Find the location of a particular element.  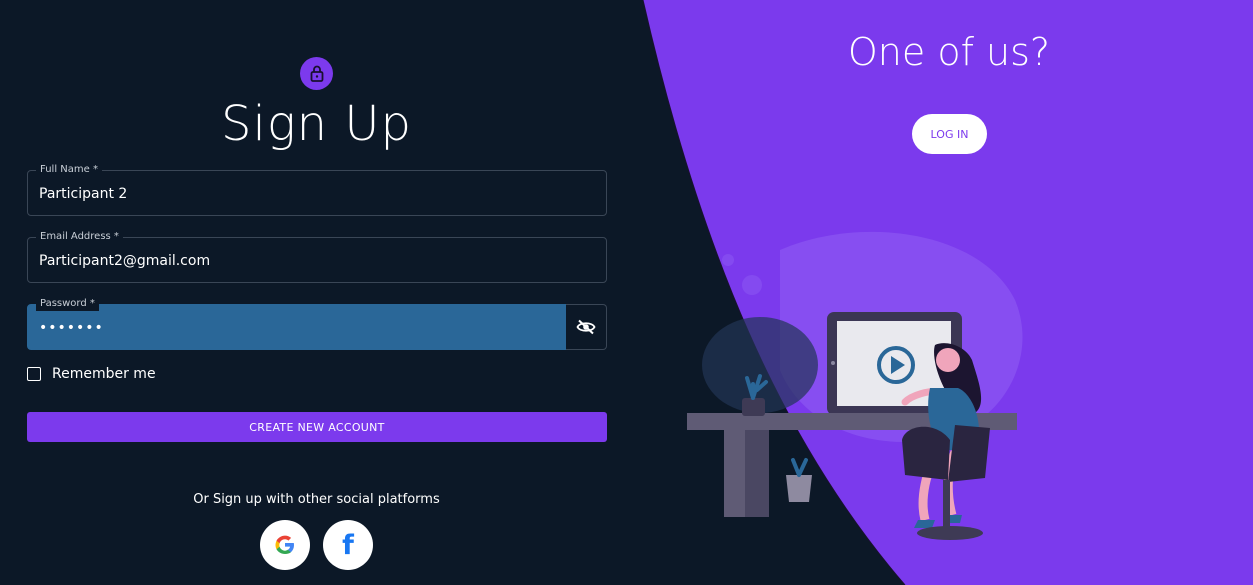

facebook-signup-button: f is located at coordinates (348, 545).